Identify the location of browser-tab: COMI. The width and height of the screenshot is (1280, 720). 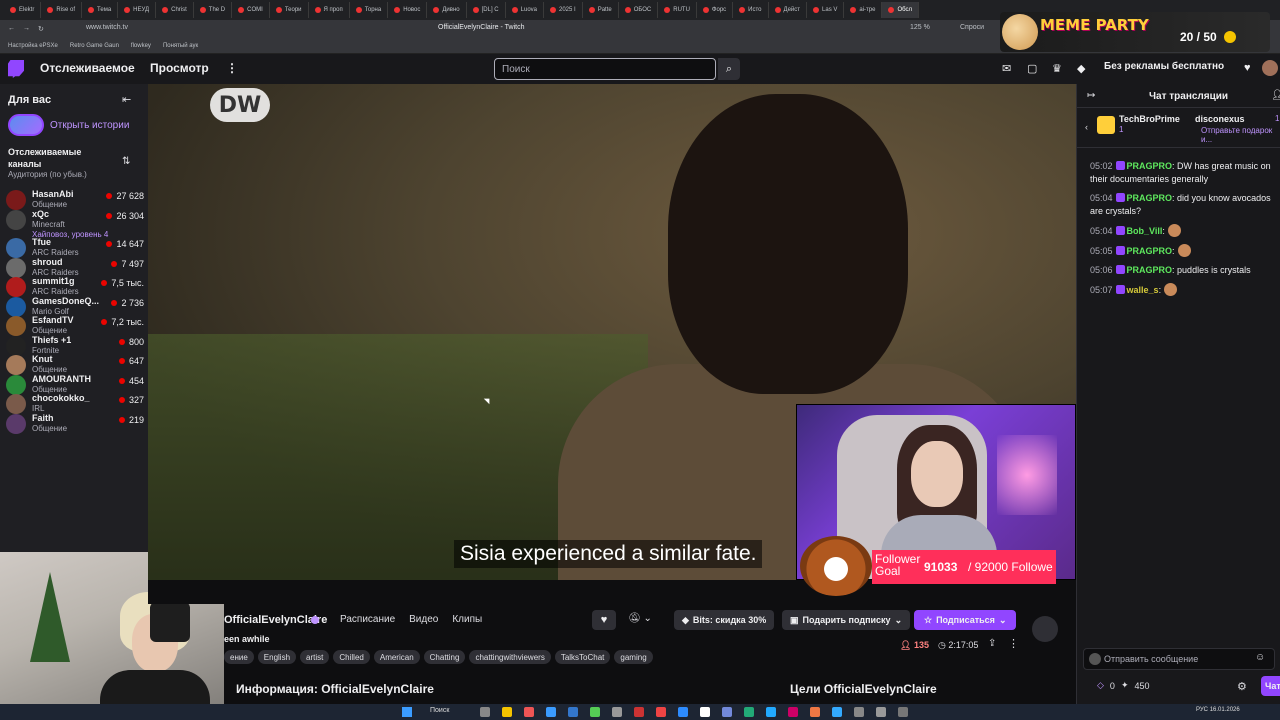
(251, 10).